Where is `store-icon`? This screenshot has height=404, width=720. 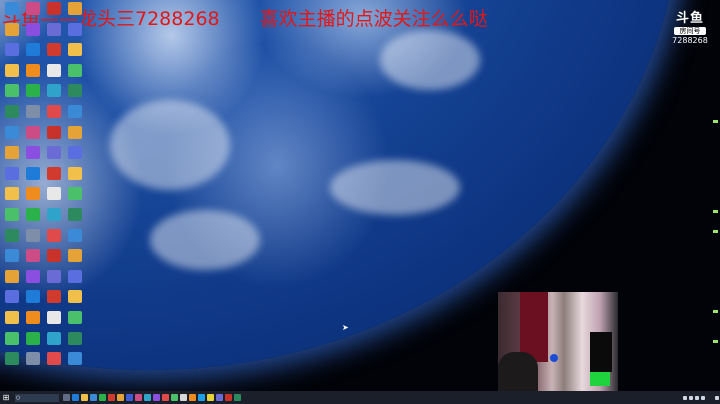
store-icon is located at coordinates (93, 397).